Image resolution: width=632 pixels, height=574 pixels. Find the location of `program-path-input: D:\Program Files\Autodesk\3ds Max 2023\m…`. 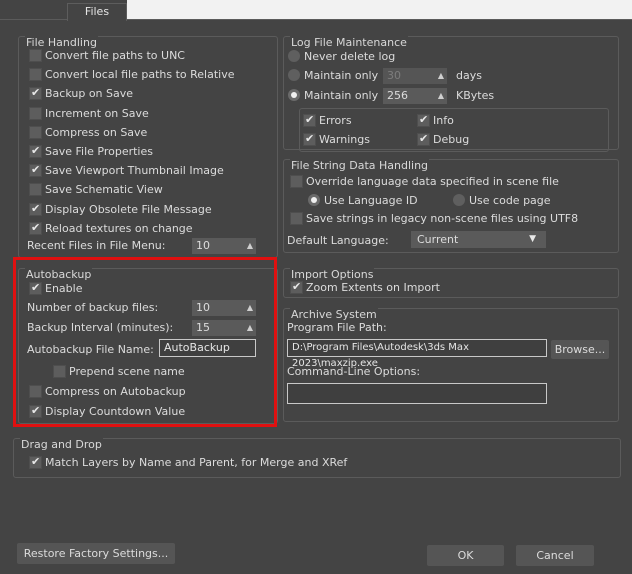

program-path-input: D:\Program Files\Autodesk\3ds Max 2023\m… is located at coordinates (417, 354).